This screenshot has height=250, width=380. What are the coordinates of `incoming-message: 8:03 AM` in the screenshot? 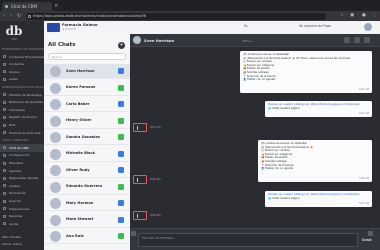 It's located at (147, 127).